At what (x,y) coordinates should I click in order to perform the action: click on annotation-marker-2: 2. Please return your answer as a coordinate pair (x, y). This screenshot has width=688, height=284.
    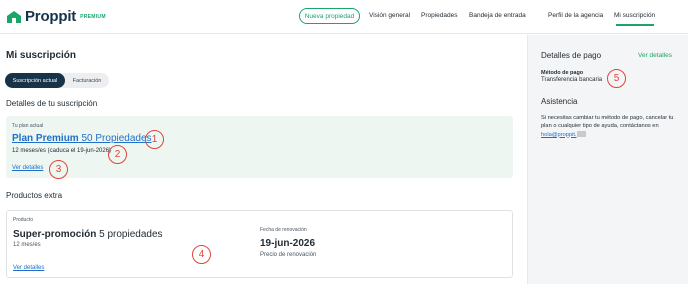
    Looking at the image, I should click on (117, 154).